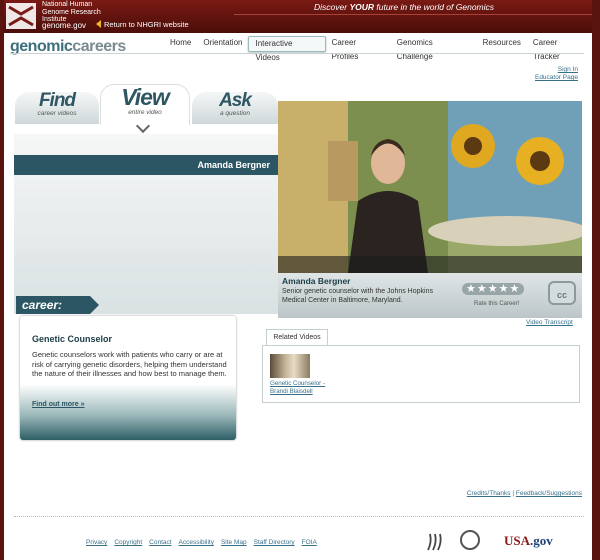 This screenshot has height=560, width=600. What do you see at coordinates (309, 542) in the screenshot?
I see `footer-foia: FOIA` at bounding box center [309, 542].